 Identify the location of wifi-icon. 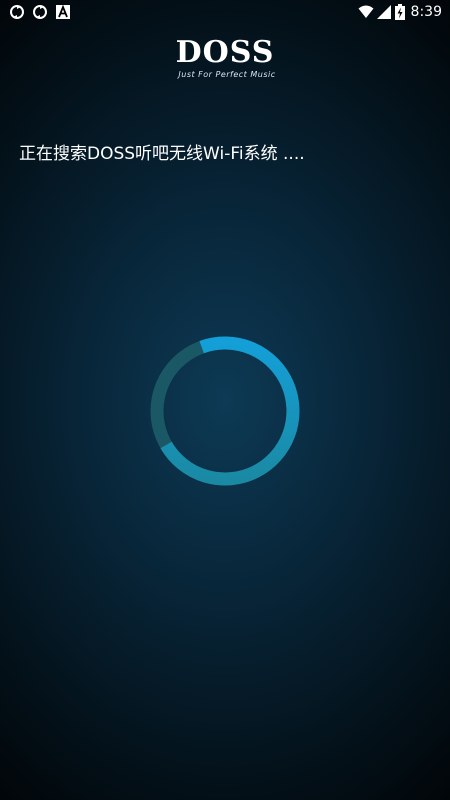
(366, 11).